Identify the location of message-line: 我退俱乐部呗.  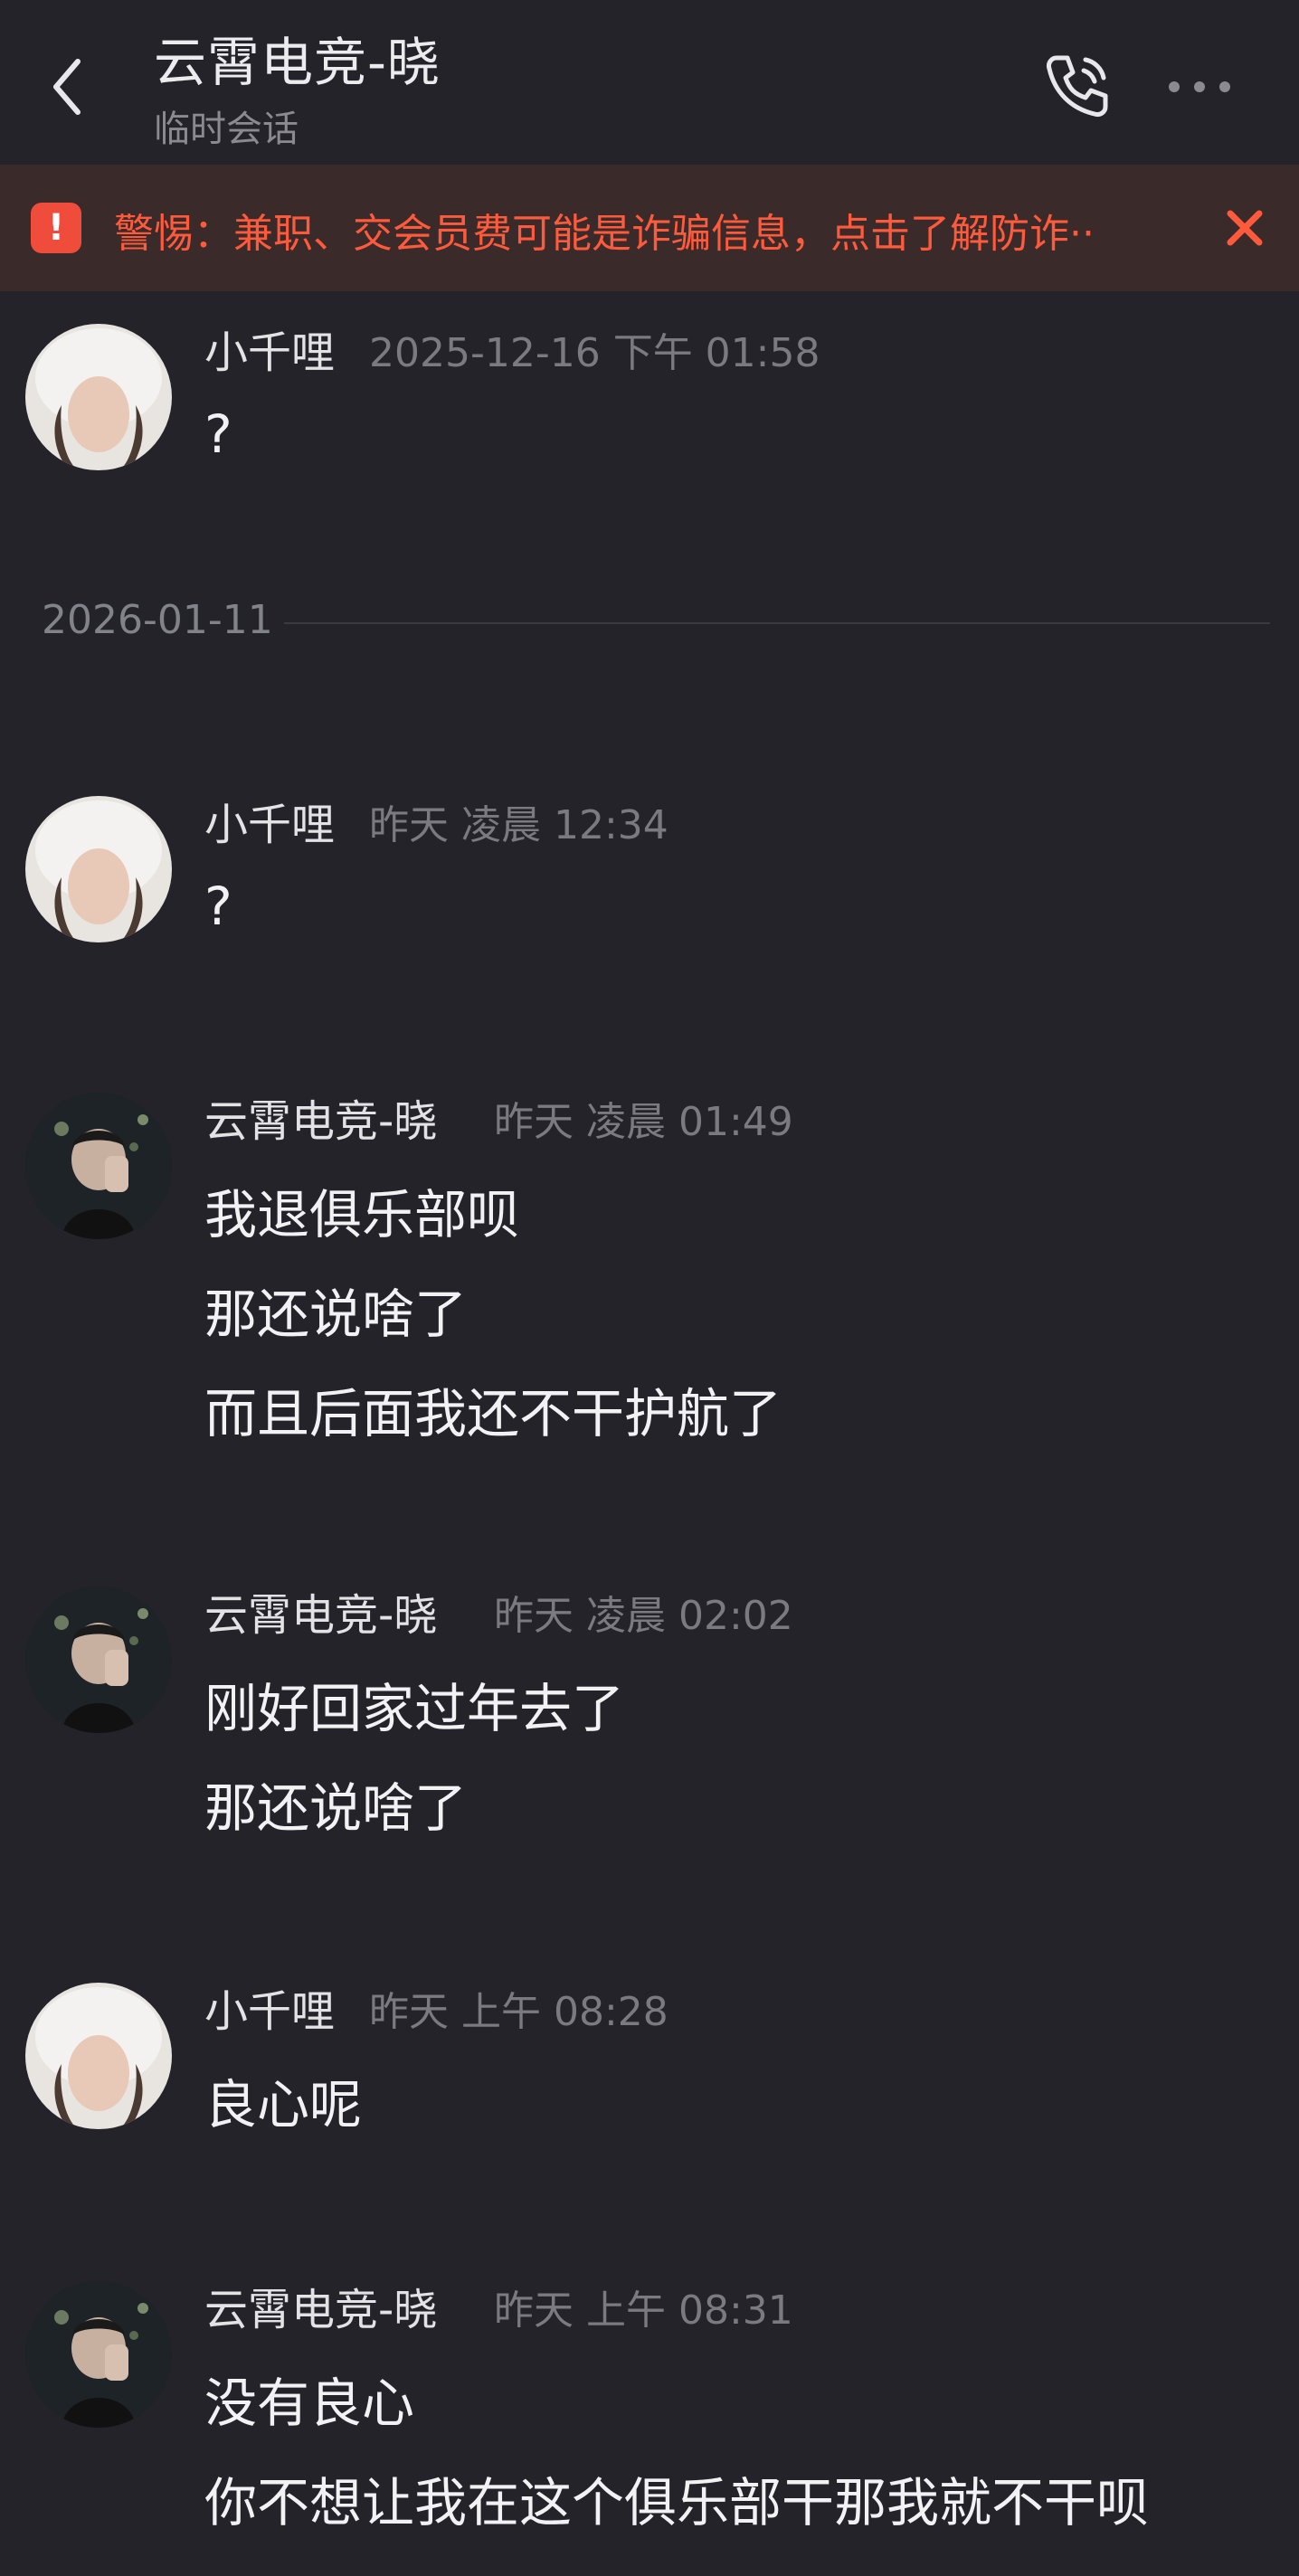
(362, 1214).